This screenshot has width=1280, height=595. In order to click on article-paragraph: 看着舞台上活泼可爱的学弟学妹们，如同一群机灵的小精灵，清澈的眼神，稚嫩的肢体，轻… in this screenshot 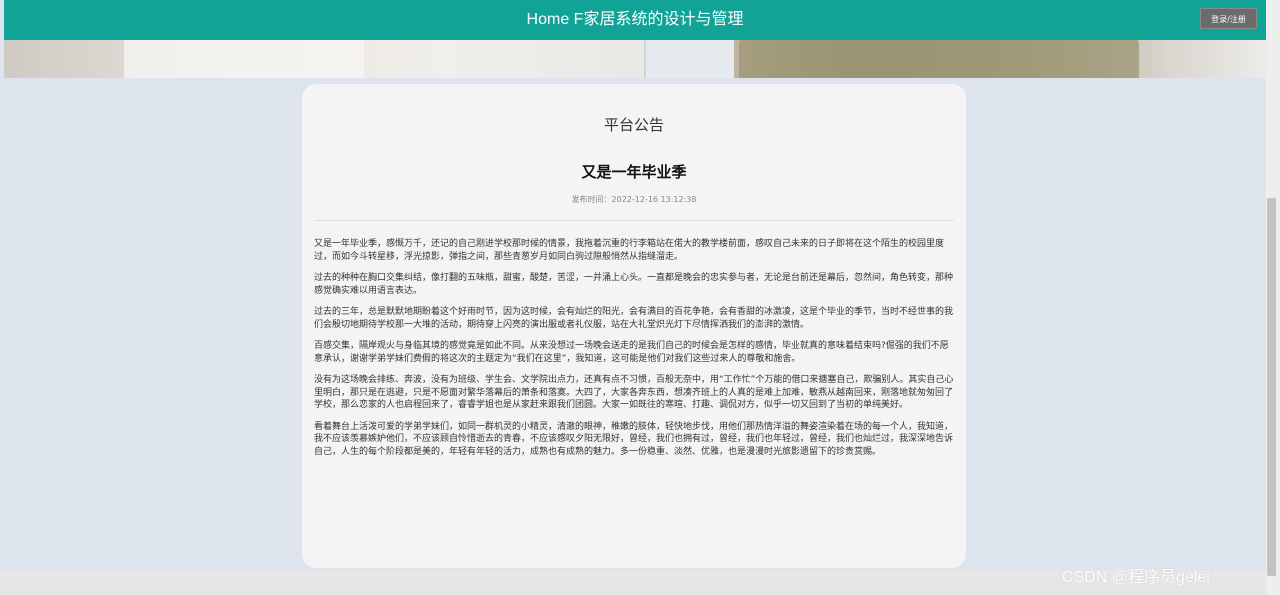, I will do `click(634, 439)`.